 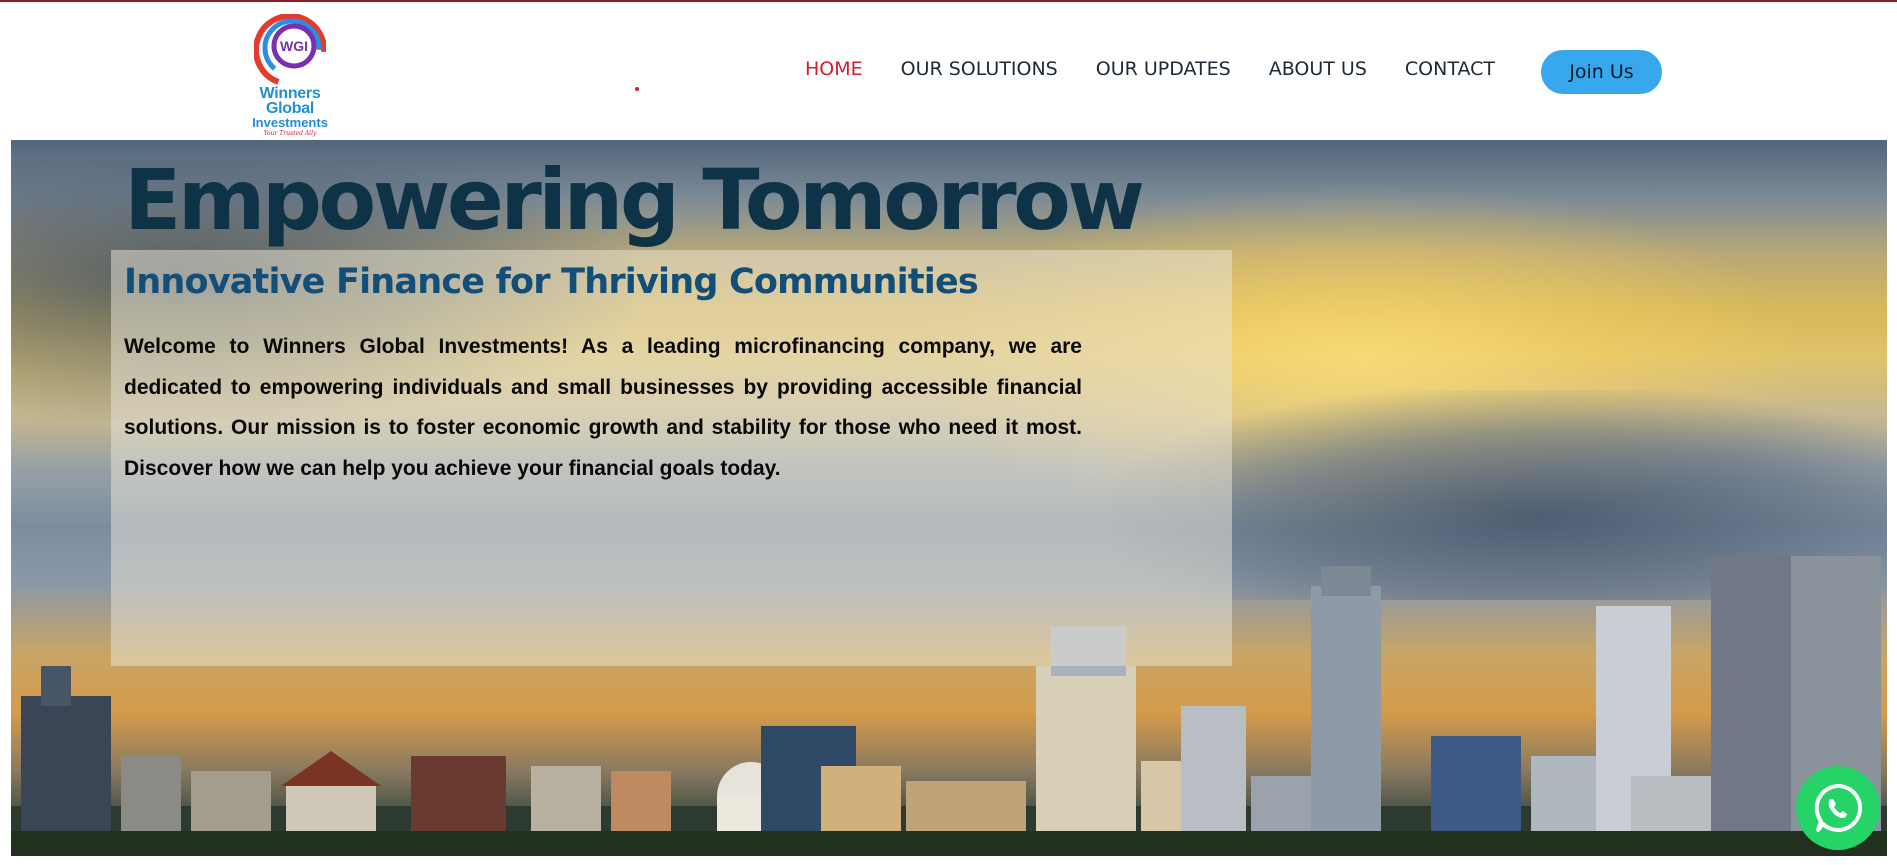 What do you see at coordinates (637, 89) in the screenshot?
I see `decorative-dot` at bounding box center [637, 89].